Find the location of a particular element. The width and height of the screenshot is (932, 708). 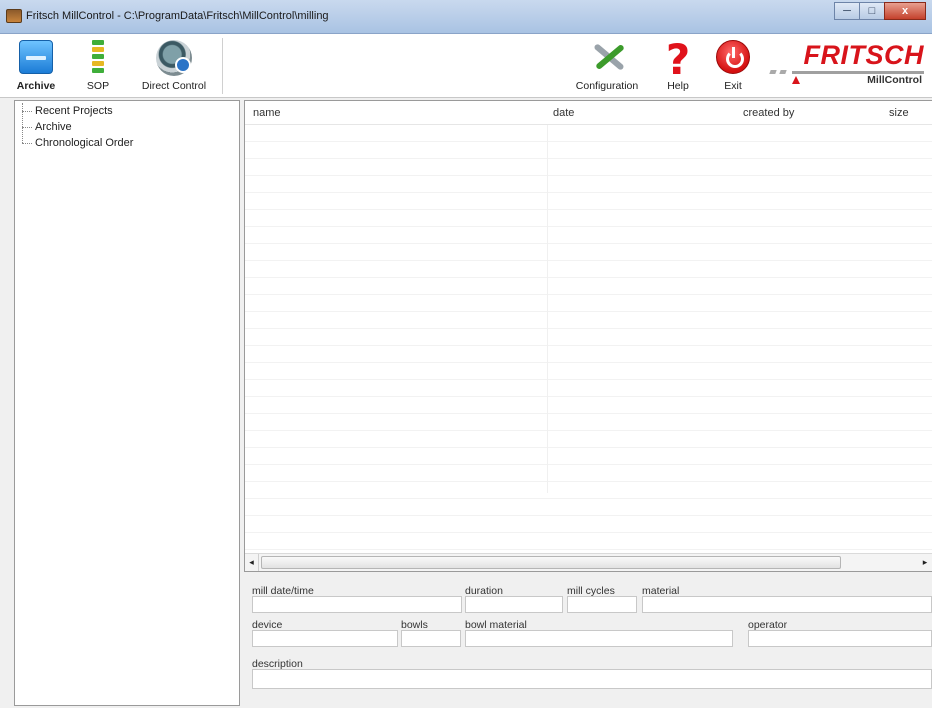

mill-cycles-field is located at coordinates (602, 604).